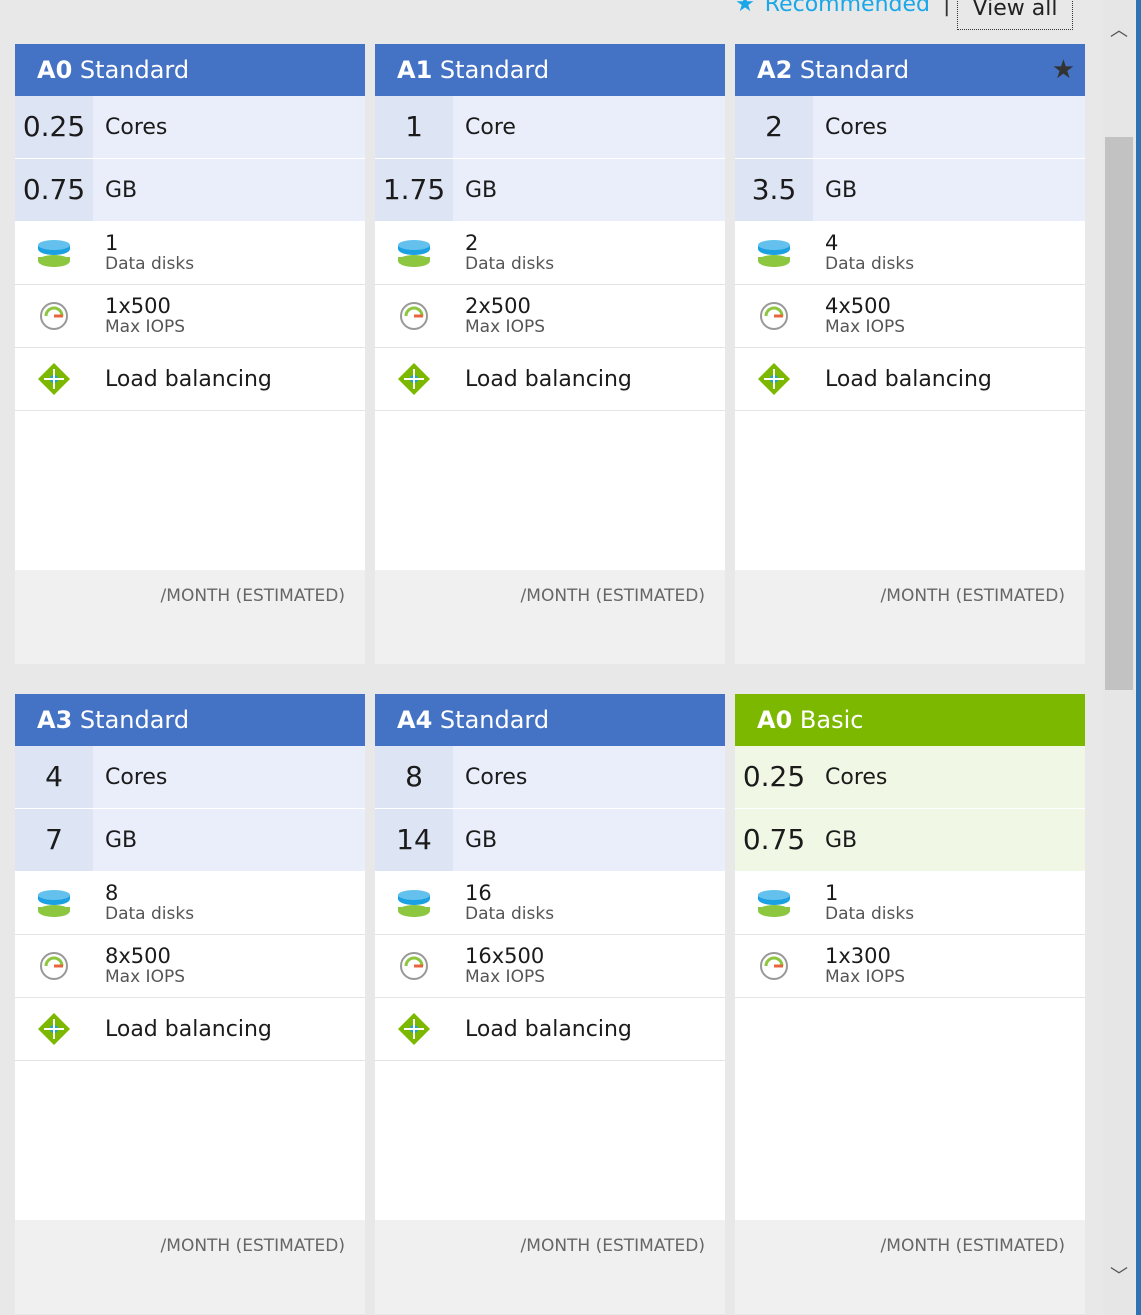 This screenshot has height=1315, width=1141. I want to click on scroll-down-icon: ﹀, so click(1119, 1274).